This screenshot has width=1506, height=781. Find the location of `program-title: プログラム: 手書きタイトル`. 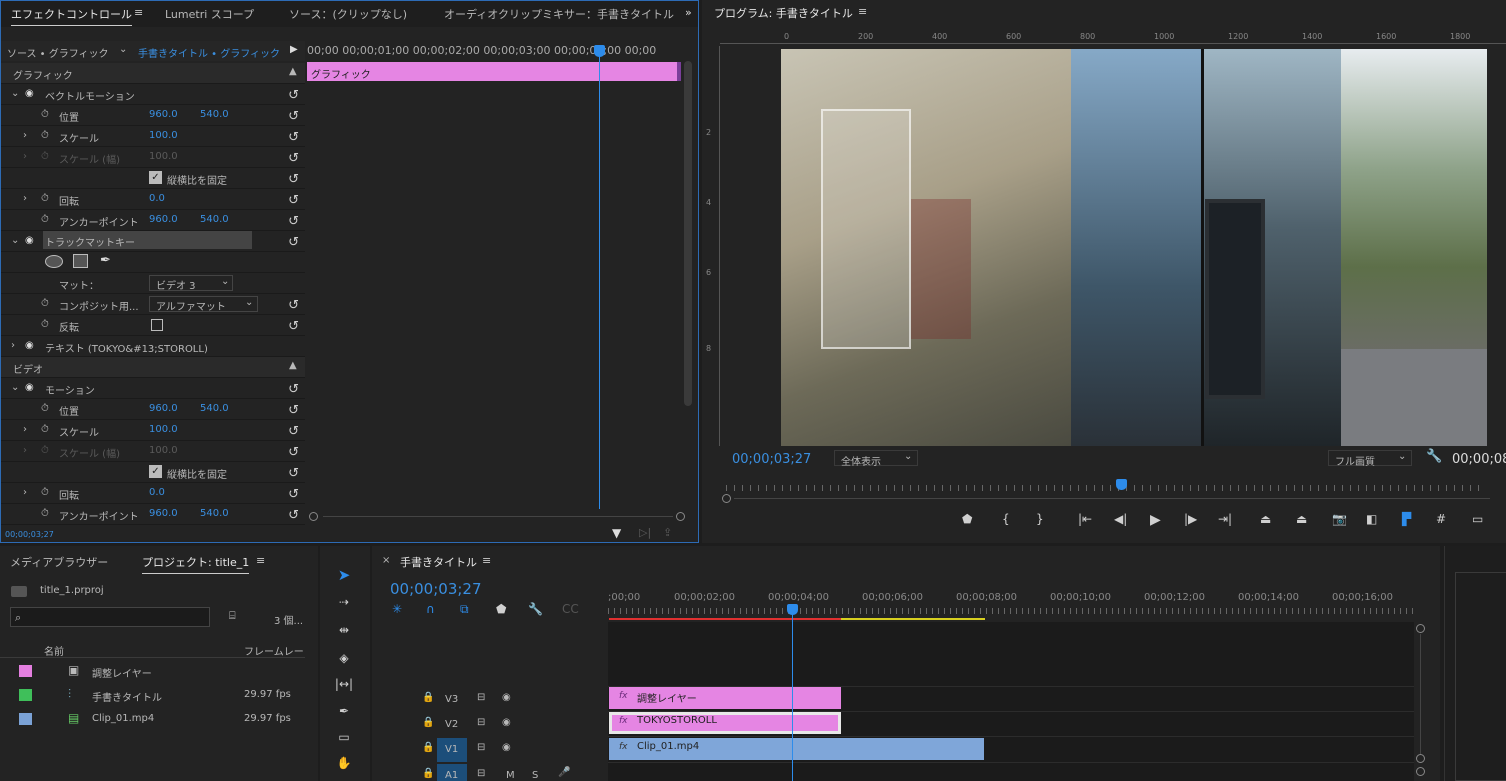

program-title: プログラム: 手書きタイトル is located at coordinates (783, 13).